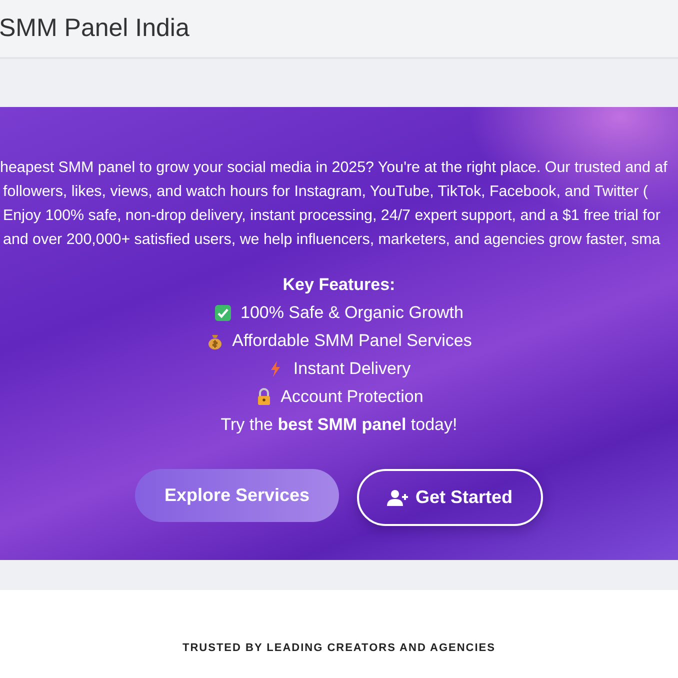 The width and height of the screenshot is (678, 678). Describe the element at coordinates (339, 648) in the screenshot. I see `section-heading: TRUSTED BY LEADING CREATORS AND AGENCIES` at that location.